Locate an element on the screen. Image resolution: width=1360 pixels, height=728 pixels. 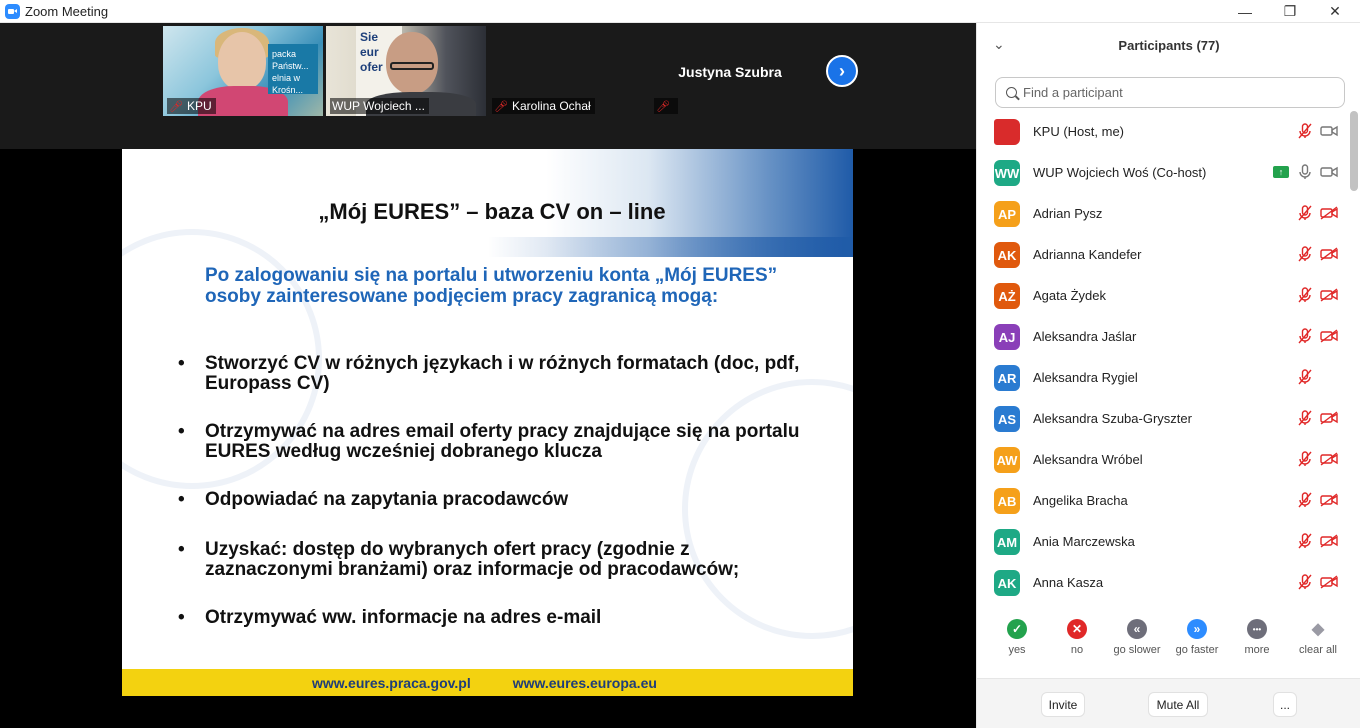
close-button: ✕ is located at coordinates (1335, 11).